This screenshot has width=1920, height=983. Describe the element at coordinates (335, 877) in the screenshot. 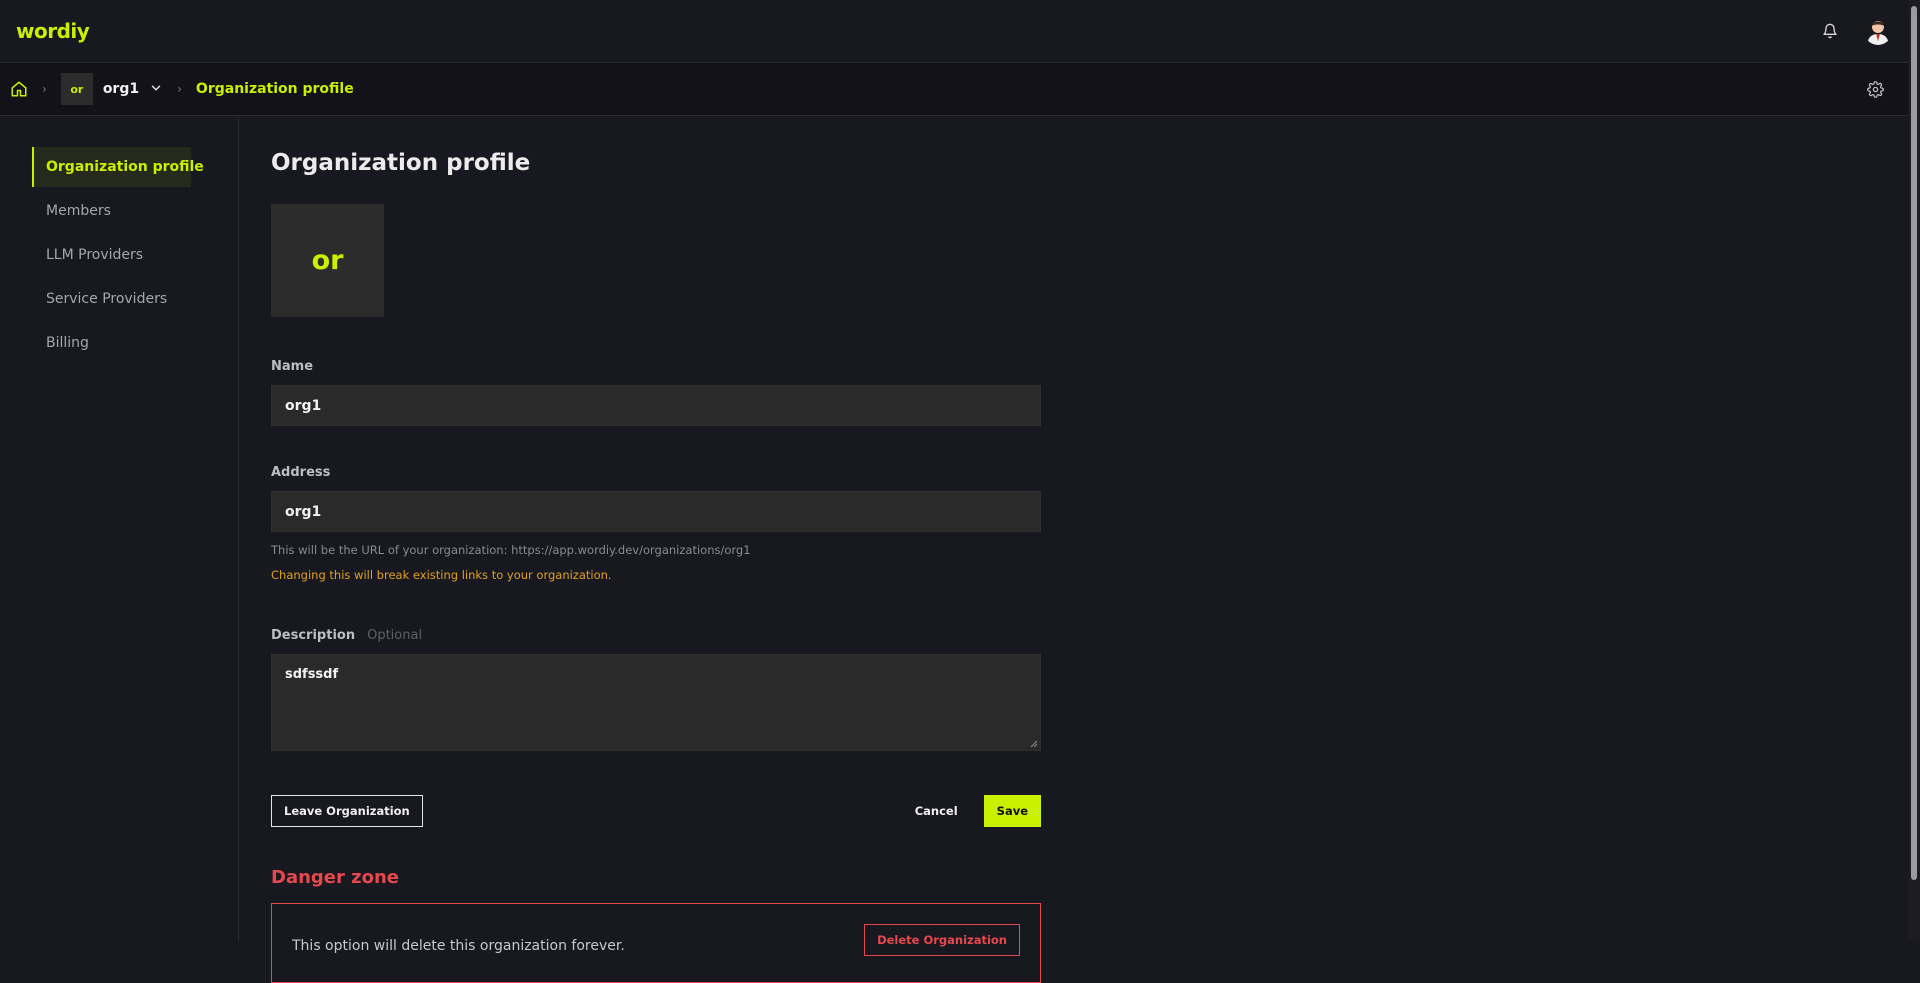

I see `danger-zone-title: Danger zone` at that location.